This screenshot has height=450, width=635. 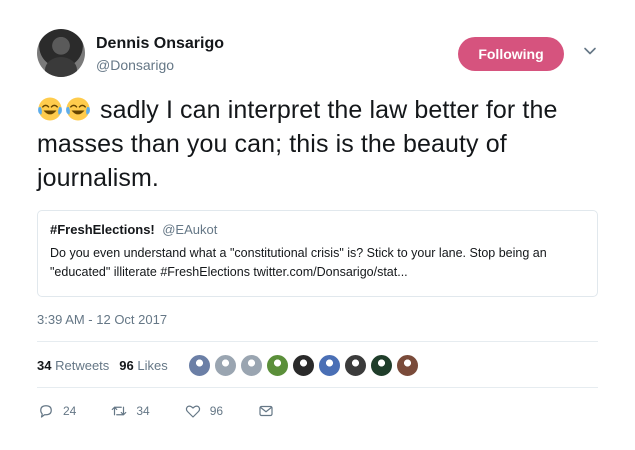 I want to click on likes-label: Likes, so click(x=152, y=365).